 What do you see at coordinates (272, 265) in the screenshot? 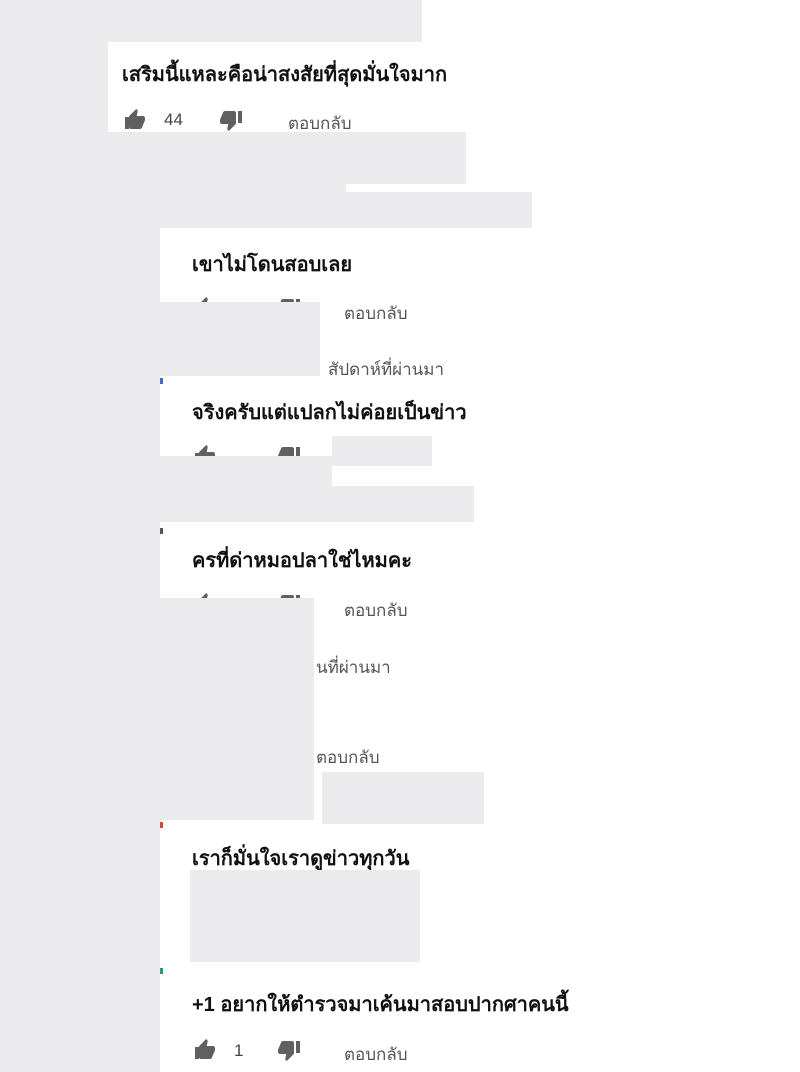
I see `comment-text: เขาไม่โดนสอบเลย` at bounding box center [272, 265].